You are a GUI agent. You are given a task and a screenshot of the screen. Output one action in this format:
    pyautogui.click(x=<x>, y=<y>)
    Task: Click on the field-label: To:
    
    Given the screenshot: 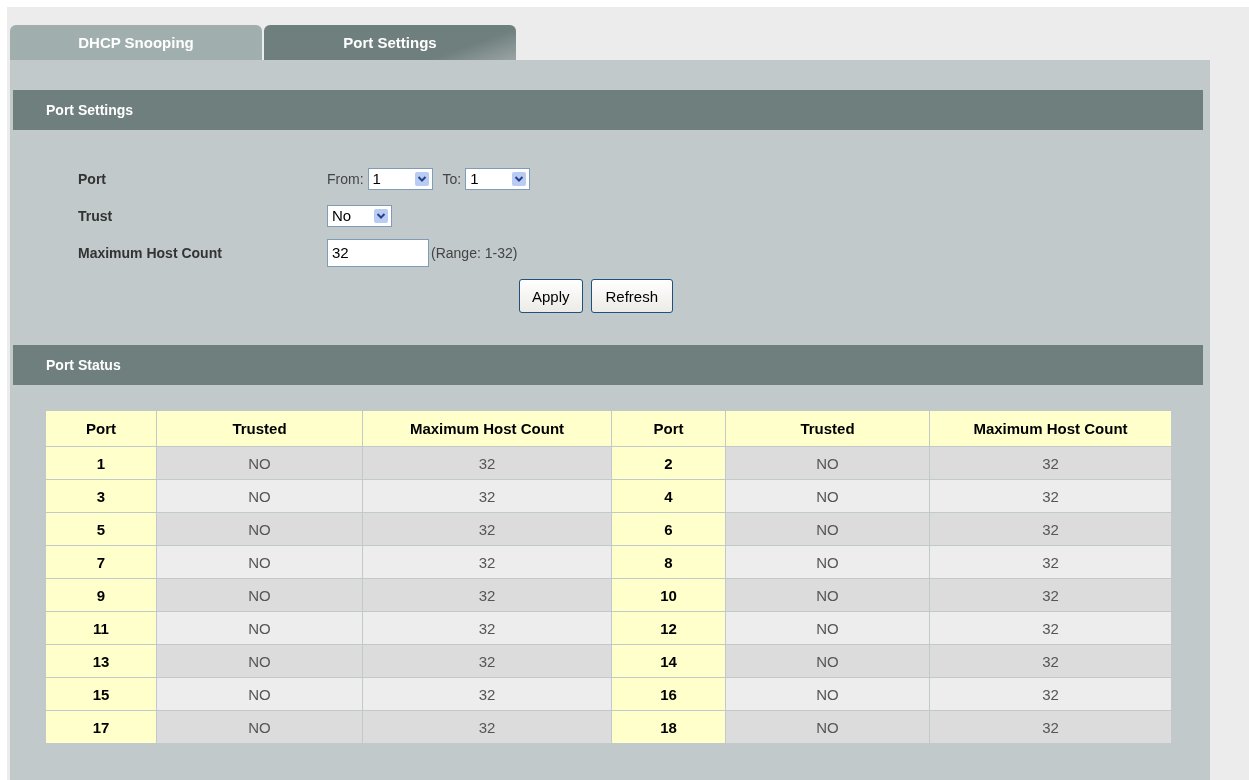 What is the action you would take?
    pyautogui.click(x=452, y=178)
    